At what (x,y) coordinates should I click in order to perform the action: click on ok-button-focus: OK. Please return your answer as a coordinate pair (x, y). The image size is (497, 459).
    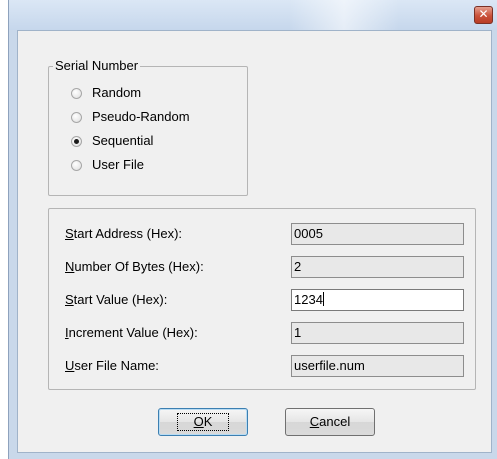
    Looking at the image, I should click on (203, 422).